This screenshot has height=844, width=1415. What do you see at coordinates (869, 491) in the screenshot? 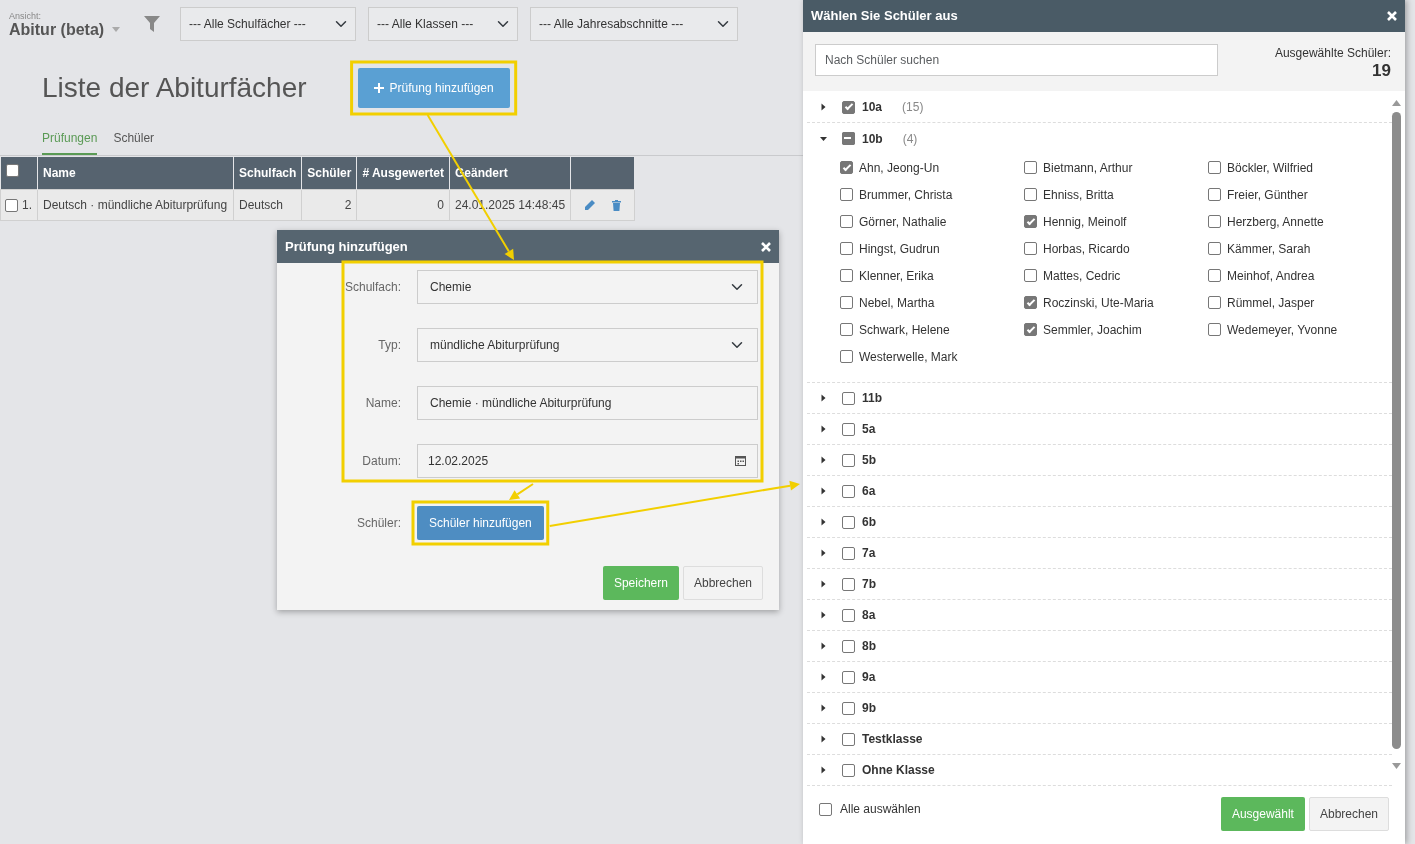
I see `class-name: 6a` at bounding box center [869, 491].